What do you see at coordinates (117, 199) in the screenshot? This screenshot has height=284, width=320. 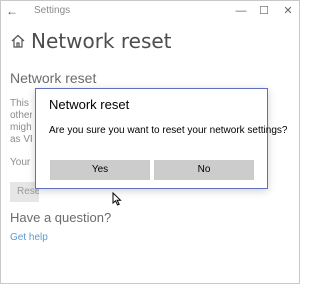 I see `mouse-cursor-icon` at bounding box center [117, 199].